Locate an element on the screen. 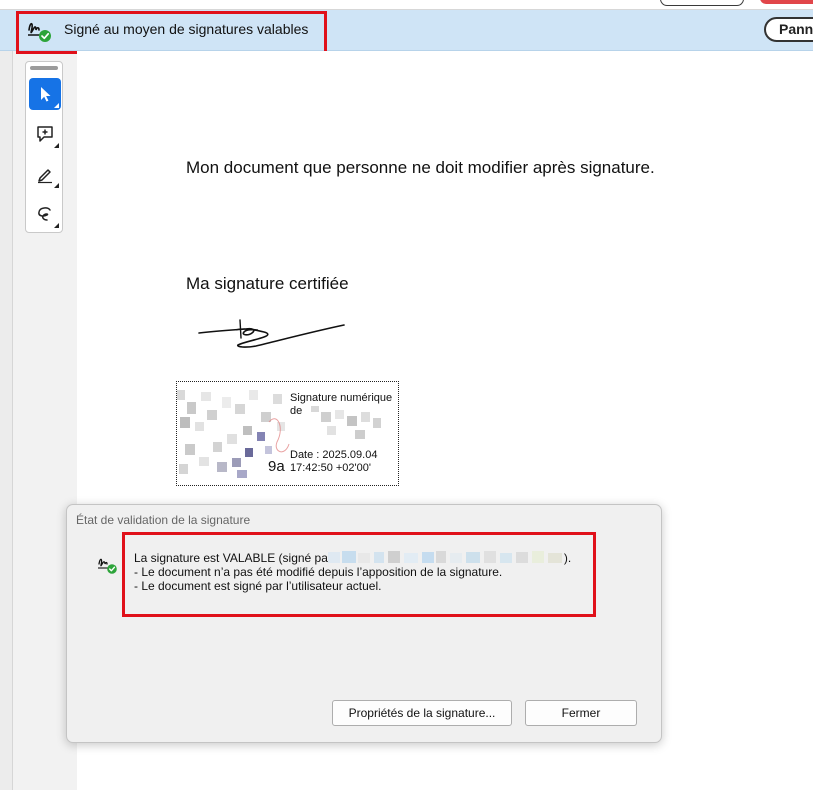 This screenshot has width=813, height=790. stamp-partial-id: 9a is located at coordinates (276, 466).